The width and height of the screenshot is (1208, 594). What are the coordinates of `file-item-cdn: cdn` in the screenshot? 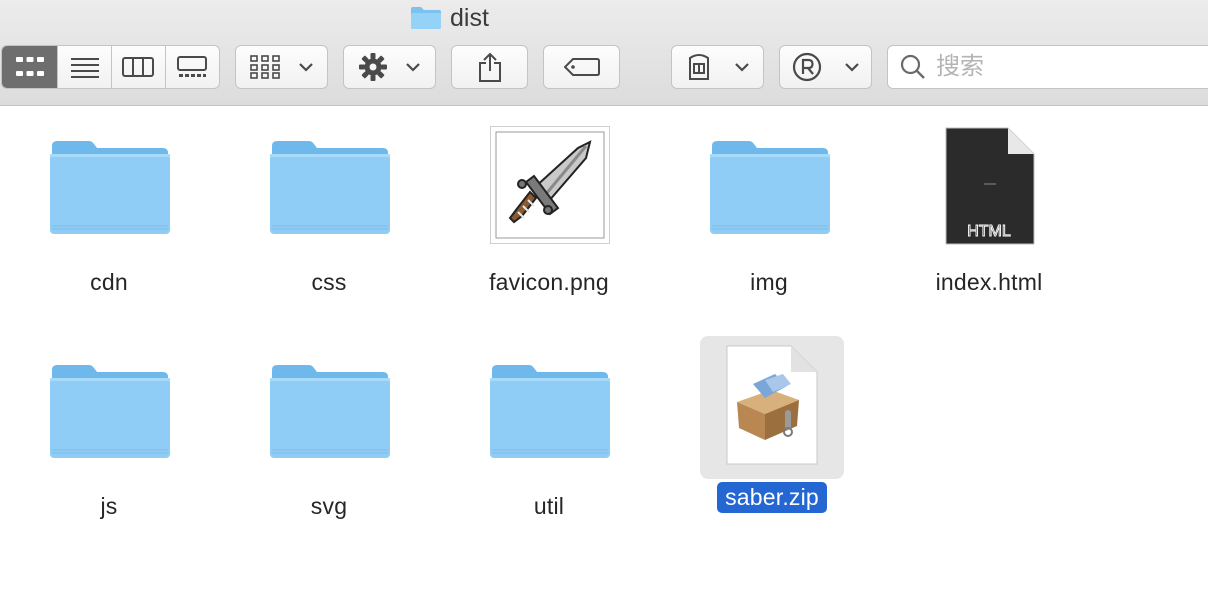 It's located at (109, 216).